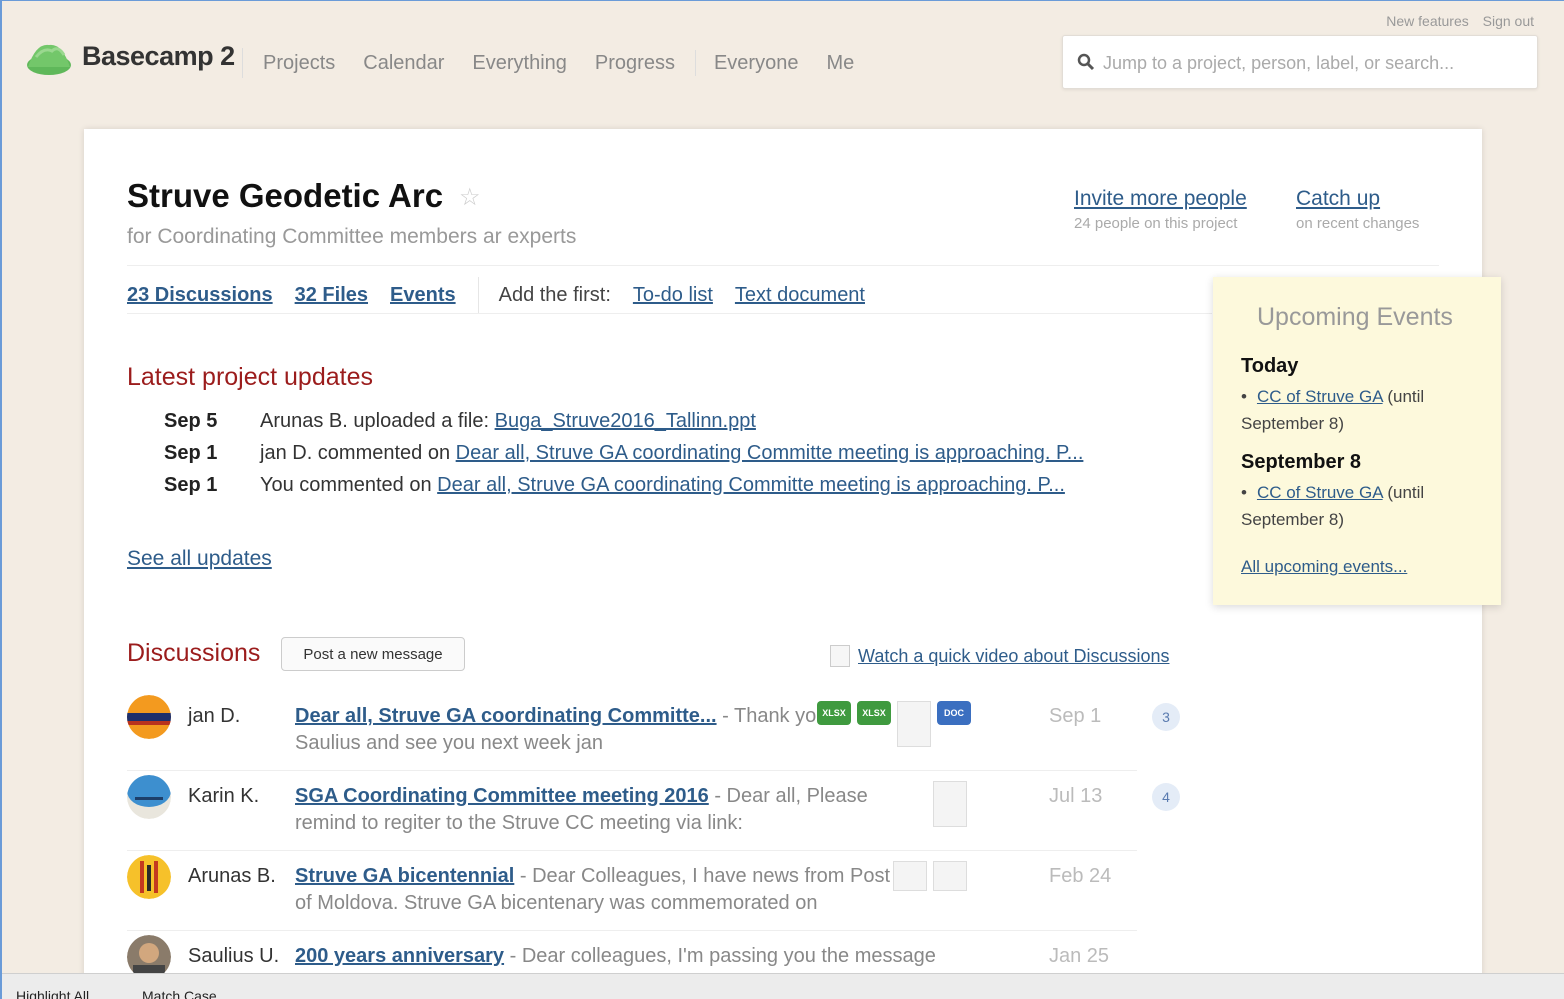 This screenshot has height=999, width=1564. Describe the element at coordinates (1508, 21) in the screenshot. I see `sign-out-link: Sign out` at that location.